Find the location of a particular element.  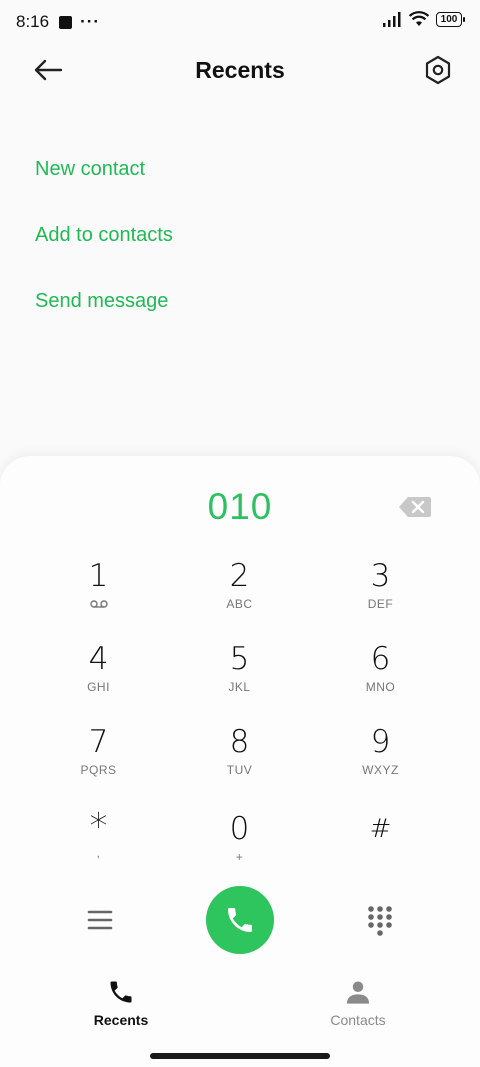

key-letters: + is located at coordinates (239, 857).